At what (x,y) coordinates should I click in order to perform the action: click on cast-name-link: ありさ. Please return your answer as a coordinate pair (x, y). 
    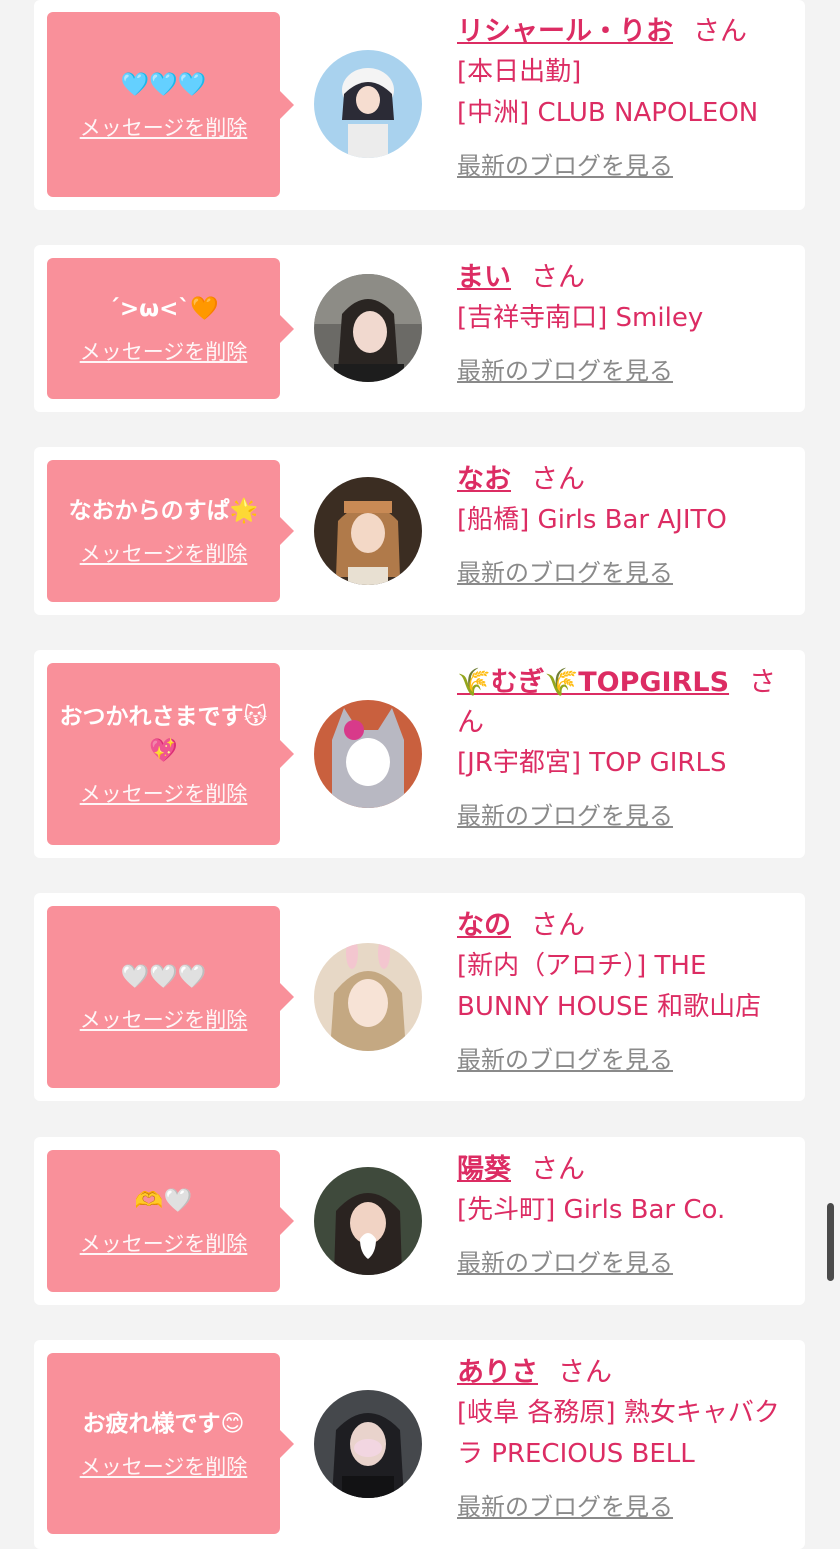
    Looking at the image, I should click on (497, 1372).